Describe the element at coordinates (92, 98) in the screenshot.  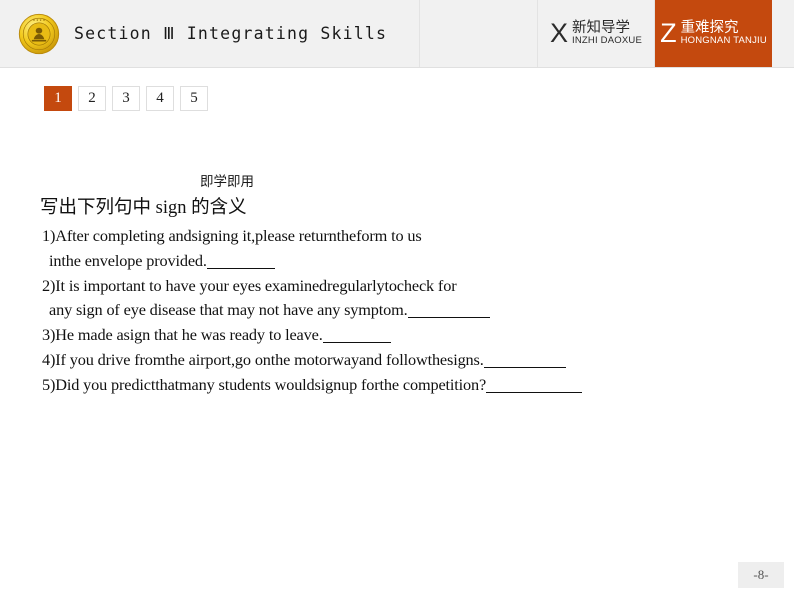
I see `pager-item-2: 2` at that location.